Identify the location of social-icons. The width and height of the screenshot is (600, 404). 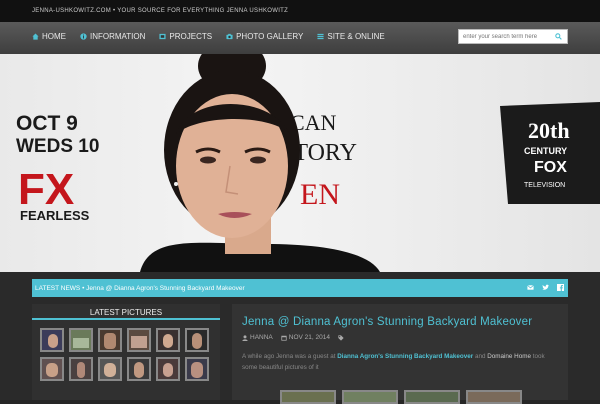
(545, 287).